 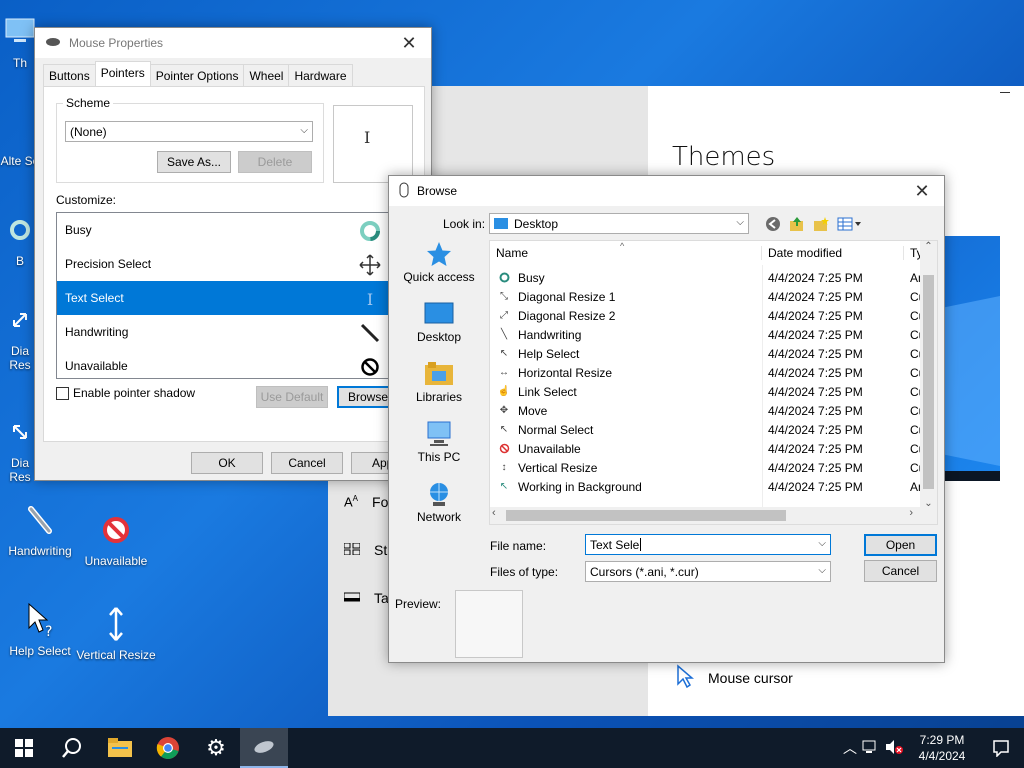 What do you see at coordinates (494, 513) in the screenshot?
I see `scroll-left-icon: ‹` at bounding box center [494, 513].